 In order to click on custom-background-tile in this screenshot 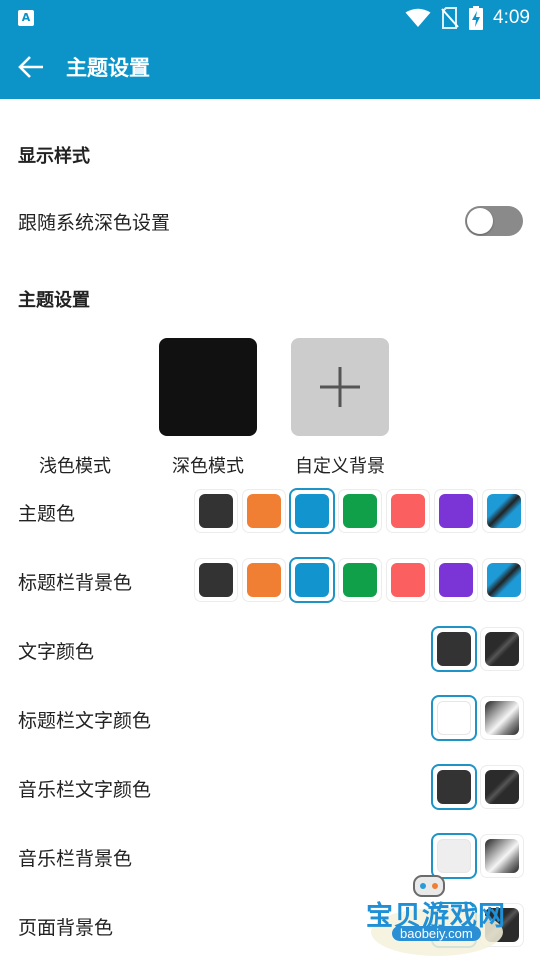, I will do `click(340, 387)`.